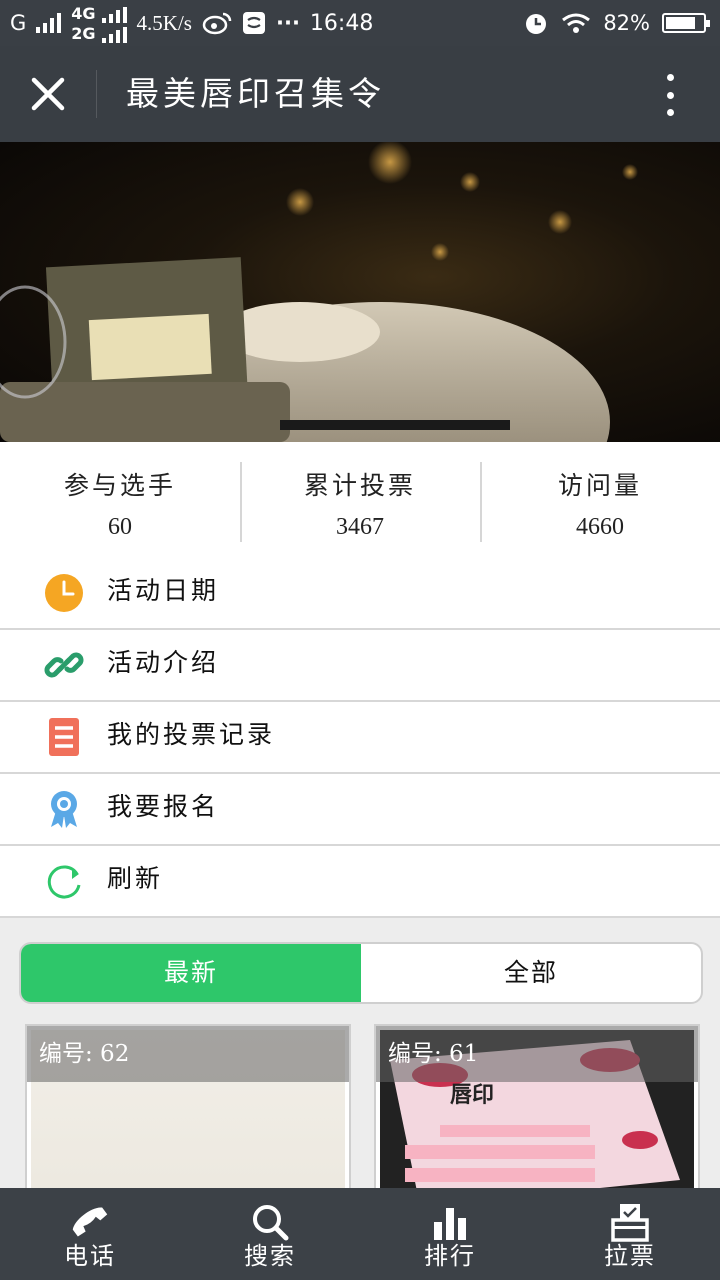  Describe the element at coordinates (450, 1256) in the screenshot. I see `bottom-nav-label: 排行` at that location.